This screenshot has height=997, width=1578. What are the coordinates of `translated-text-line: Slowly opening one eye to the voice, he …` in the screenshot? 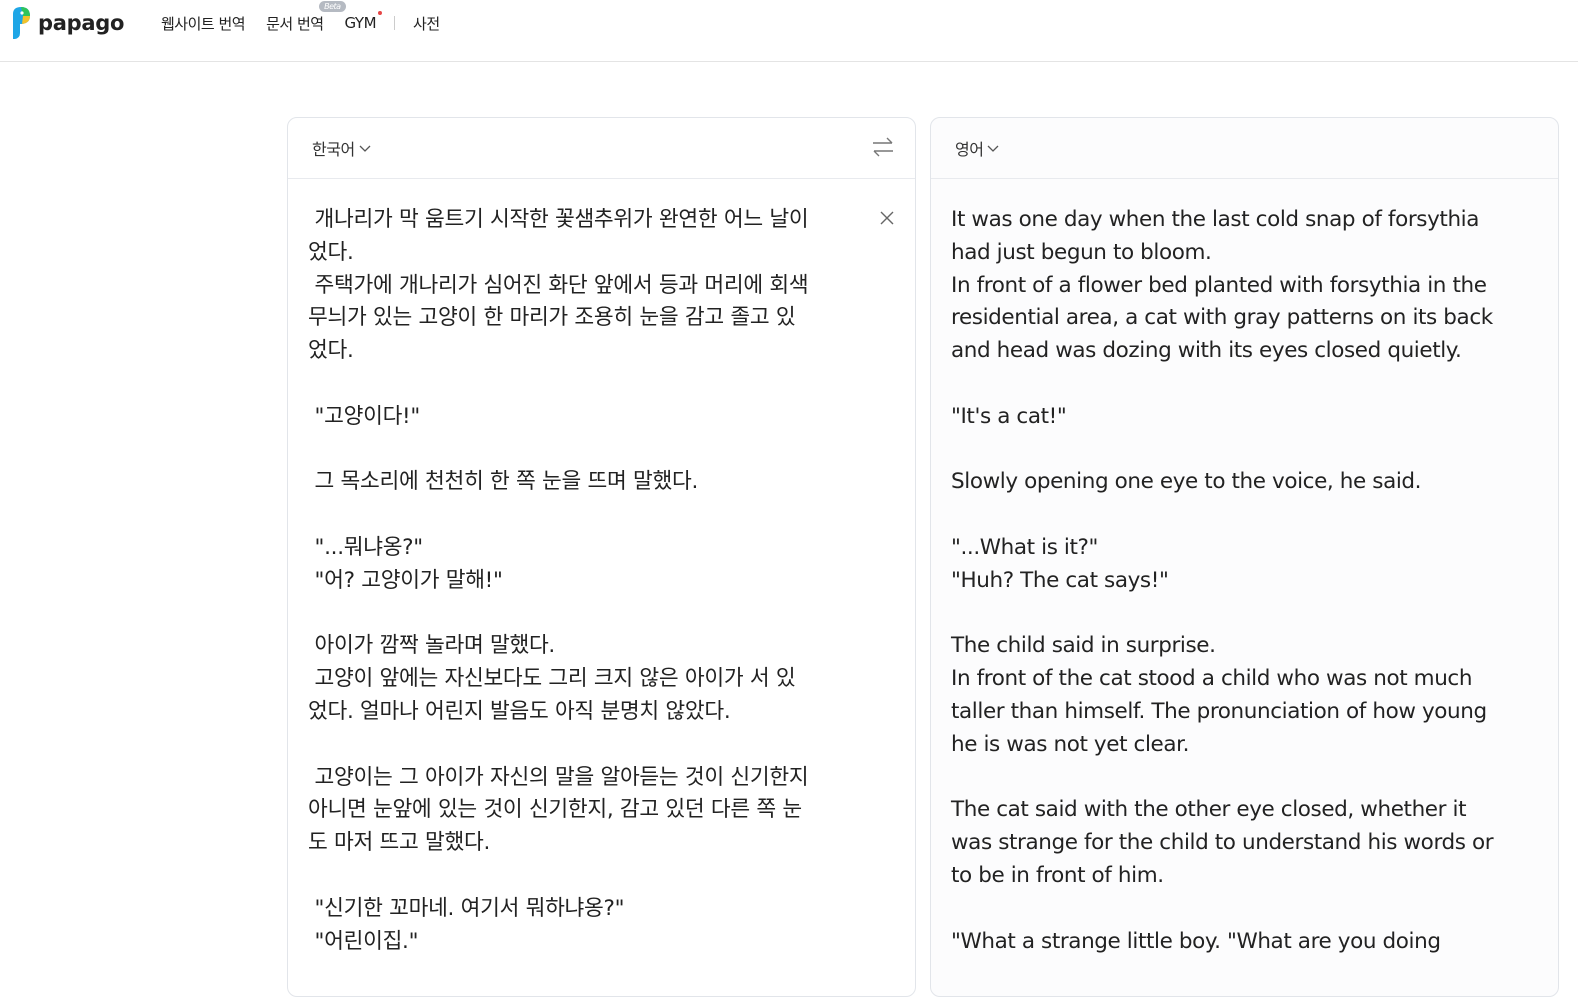 It's located at (1186, 482).